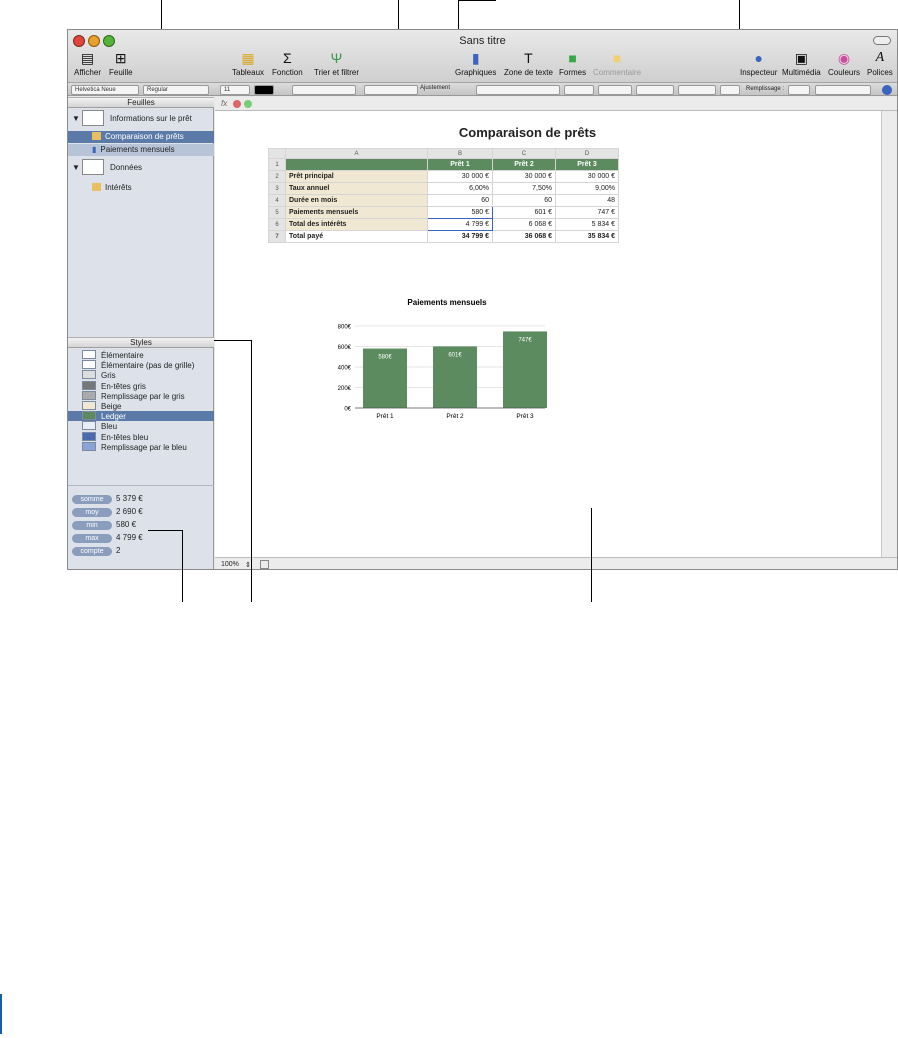 This screenshot has width=898, height=1038. Describe the element at coordinates (587, 200) in the screenshot. I see `table-cell: 48` at that location.